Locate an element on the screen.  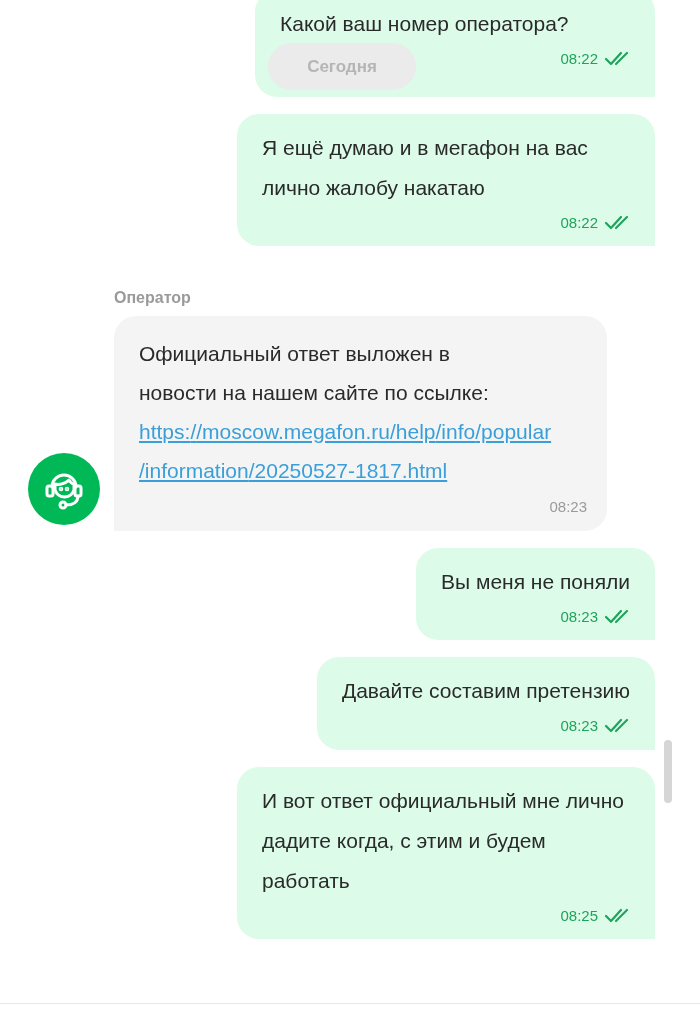
scrollbar is located at coordinates (668, 771).